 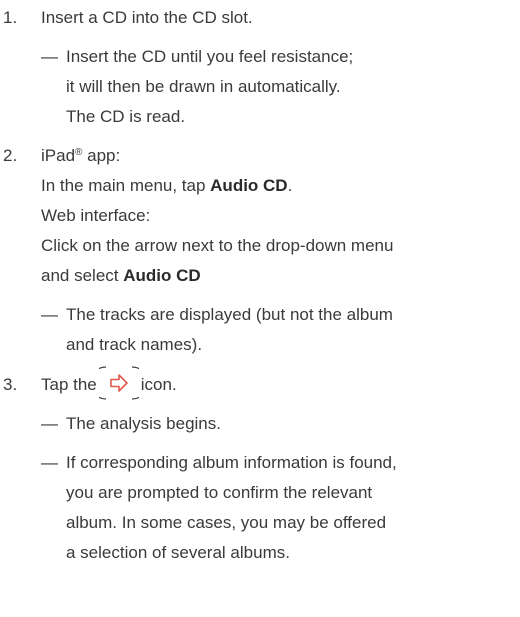 What do you see at coordinates (167, 185) in the screenshot?
I see `main-menu-instruction: In the main menu, tap Audio CD.` at bounding box center [167, 185].